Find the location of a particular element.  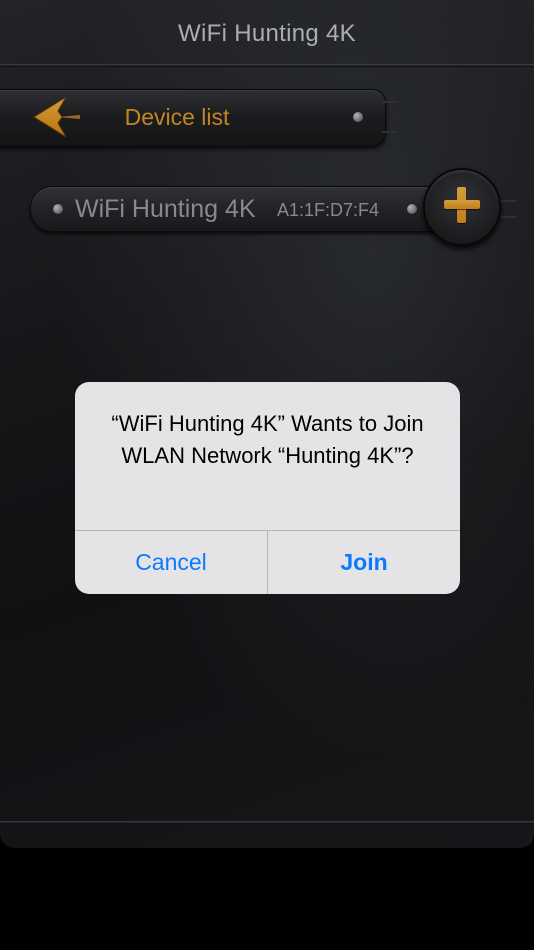

join-button: Join is located at coordinates (364, 562).